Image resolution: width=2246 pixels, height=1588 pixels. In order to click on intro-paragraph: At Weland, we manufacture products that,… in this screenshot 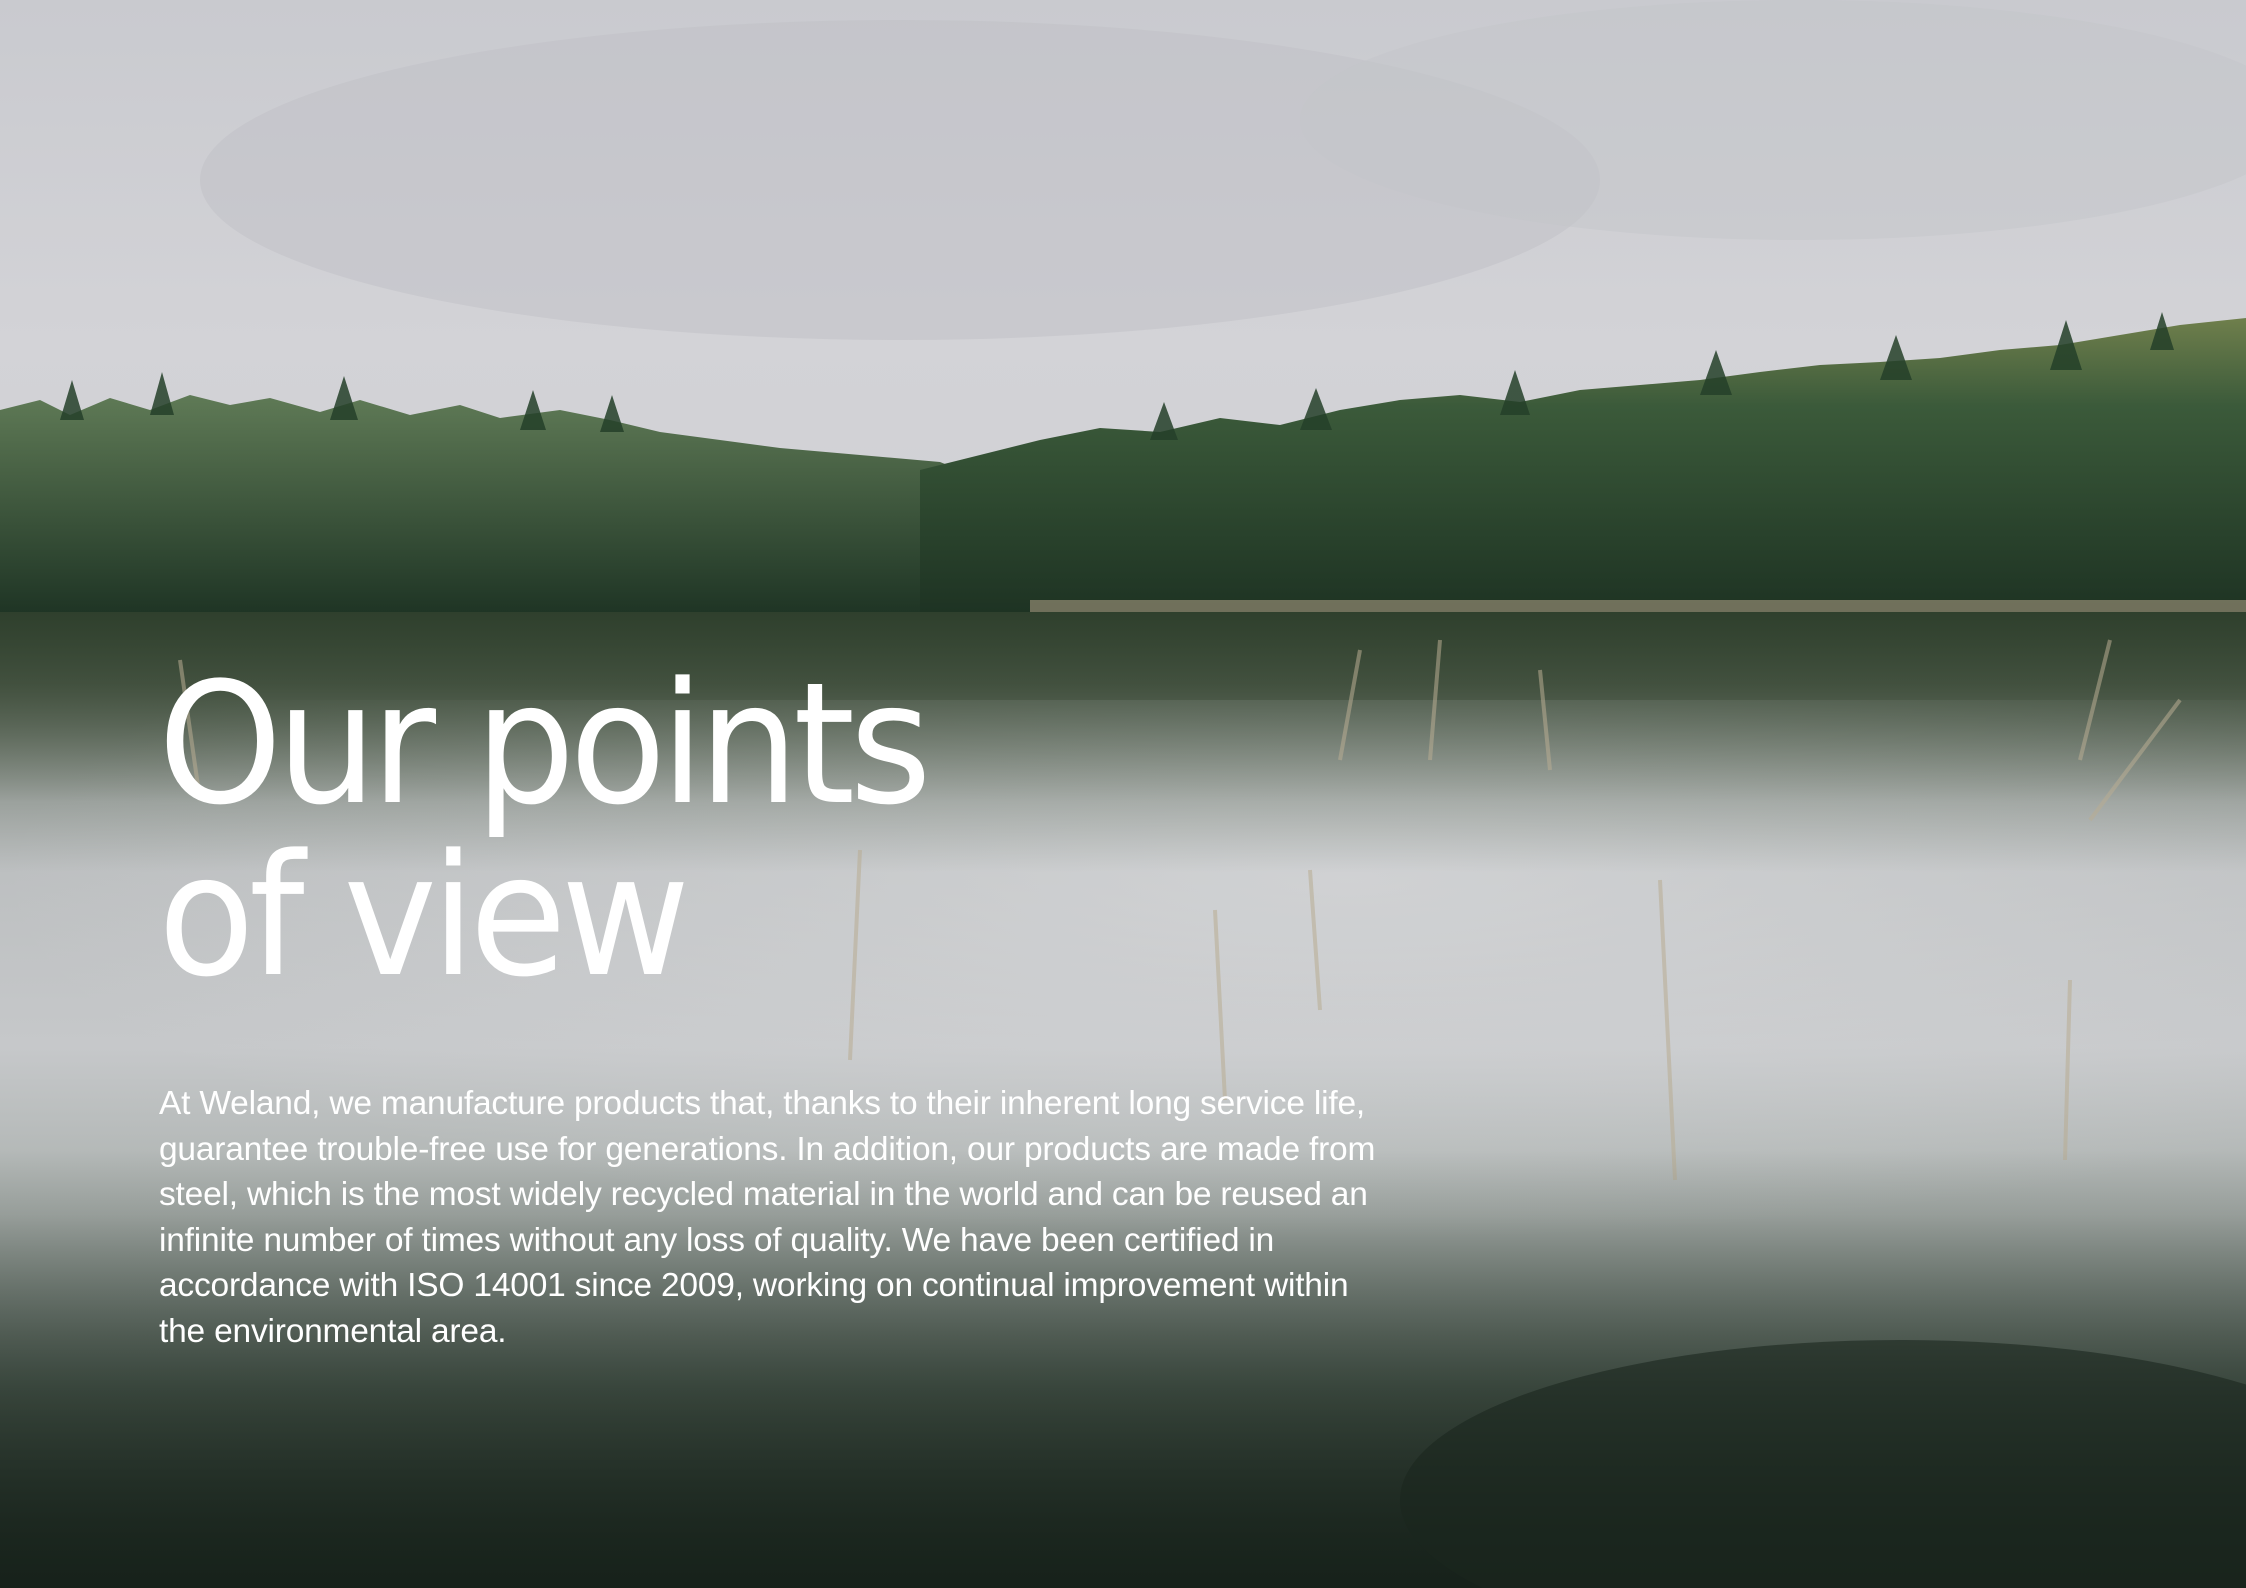, I will do `click(767, 1217)`.